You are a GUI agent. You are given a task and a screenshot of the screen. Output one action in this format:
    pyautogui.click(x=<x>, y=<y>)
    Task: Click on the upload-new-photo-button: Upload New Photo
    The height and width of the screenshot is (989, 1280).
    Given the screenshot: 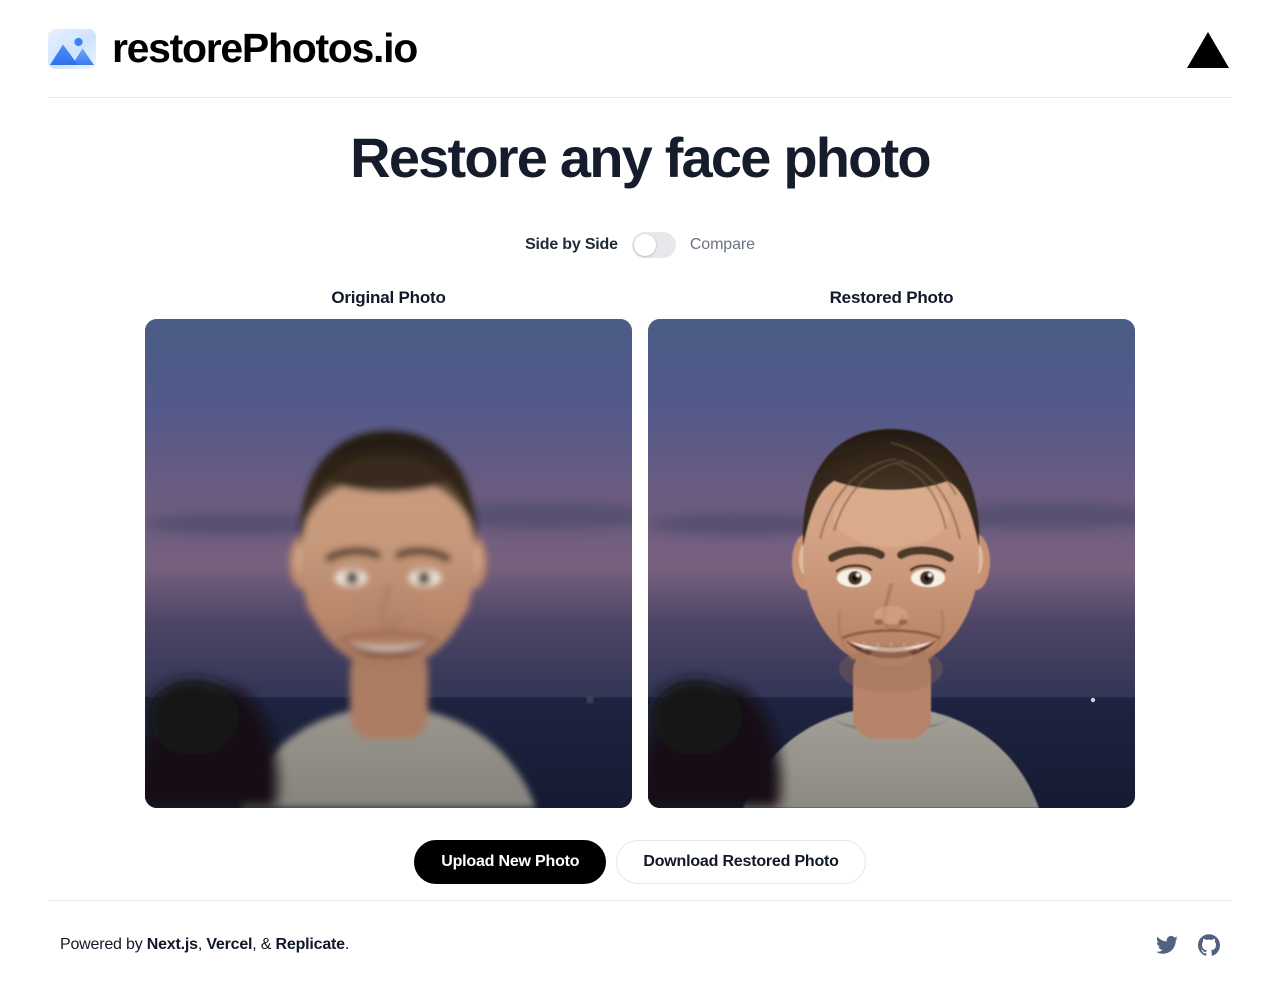 What is the action you would take?
    pyautogui.click(x=510, y=861)
    